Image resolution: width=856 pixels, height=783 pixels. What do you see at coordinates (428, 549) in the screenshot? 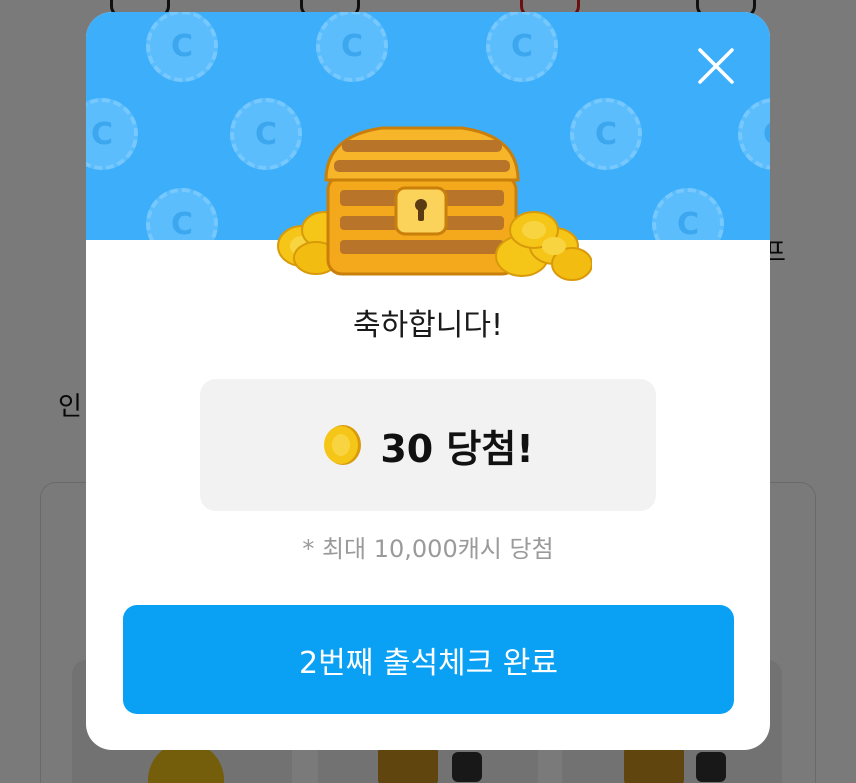
I see `max-prize-note: * 최대 10,000캐시 당첨` at bounding box center [428, 549].